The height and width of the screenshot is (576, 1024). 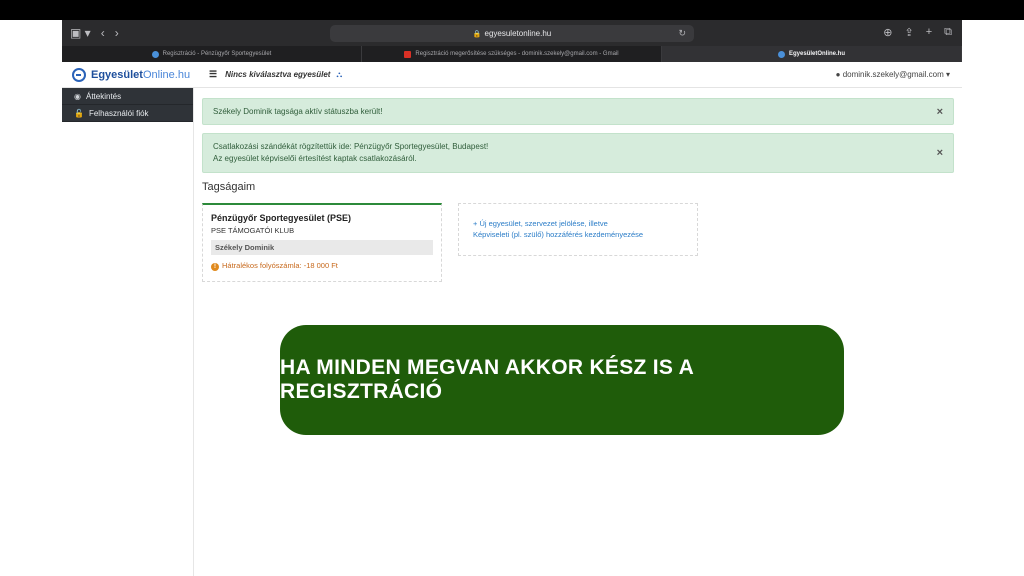 I want to click on logo-text-light: Online.hu, so click(x=166, y=74).